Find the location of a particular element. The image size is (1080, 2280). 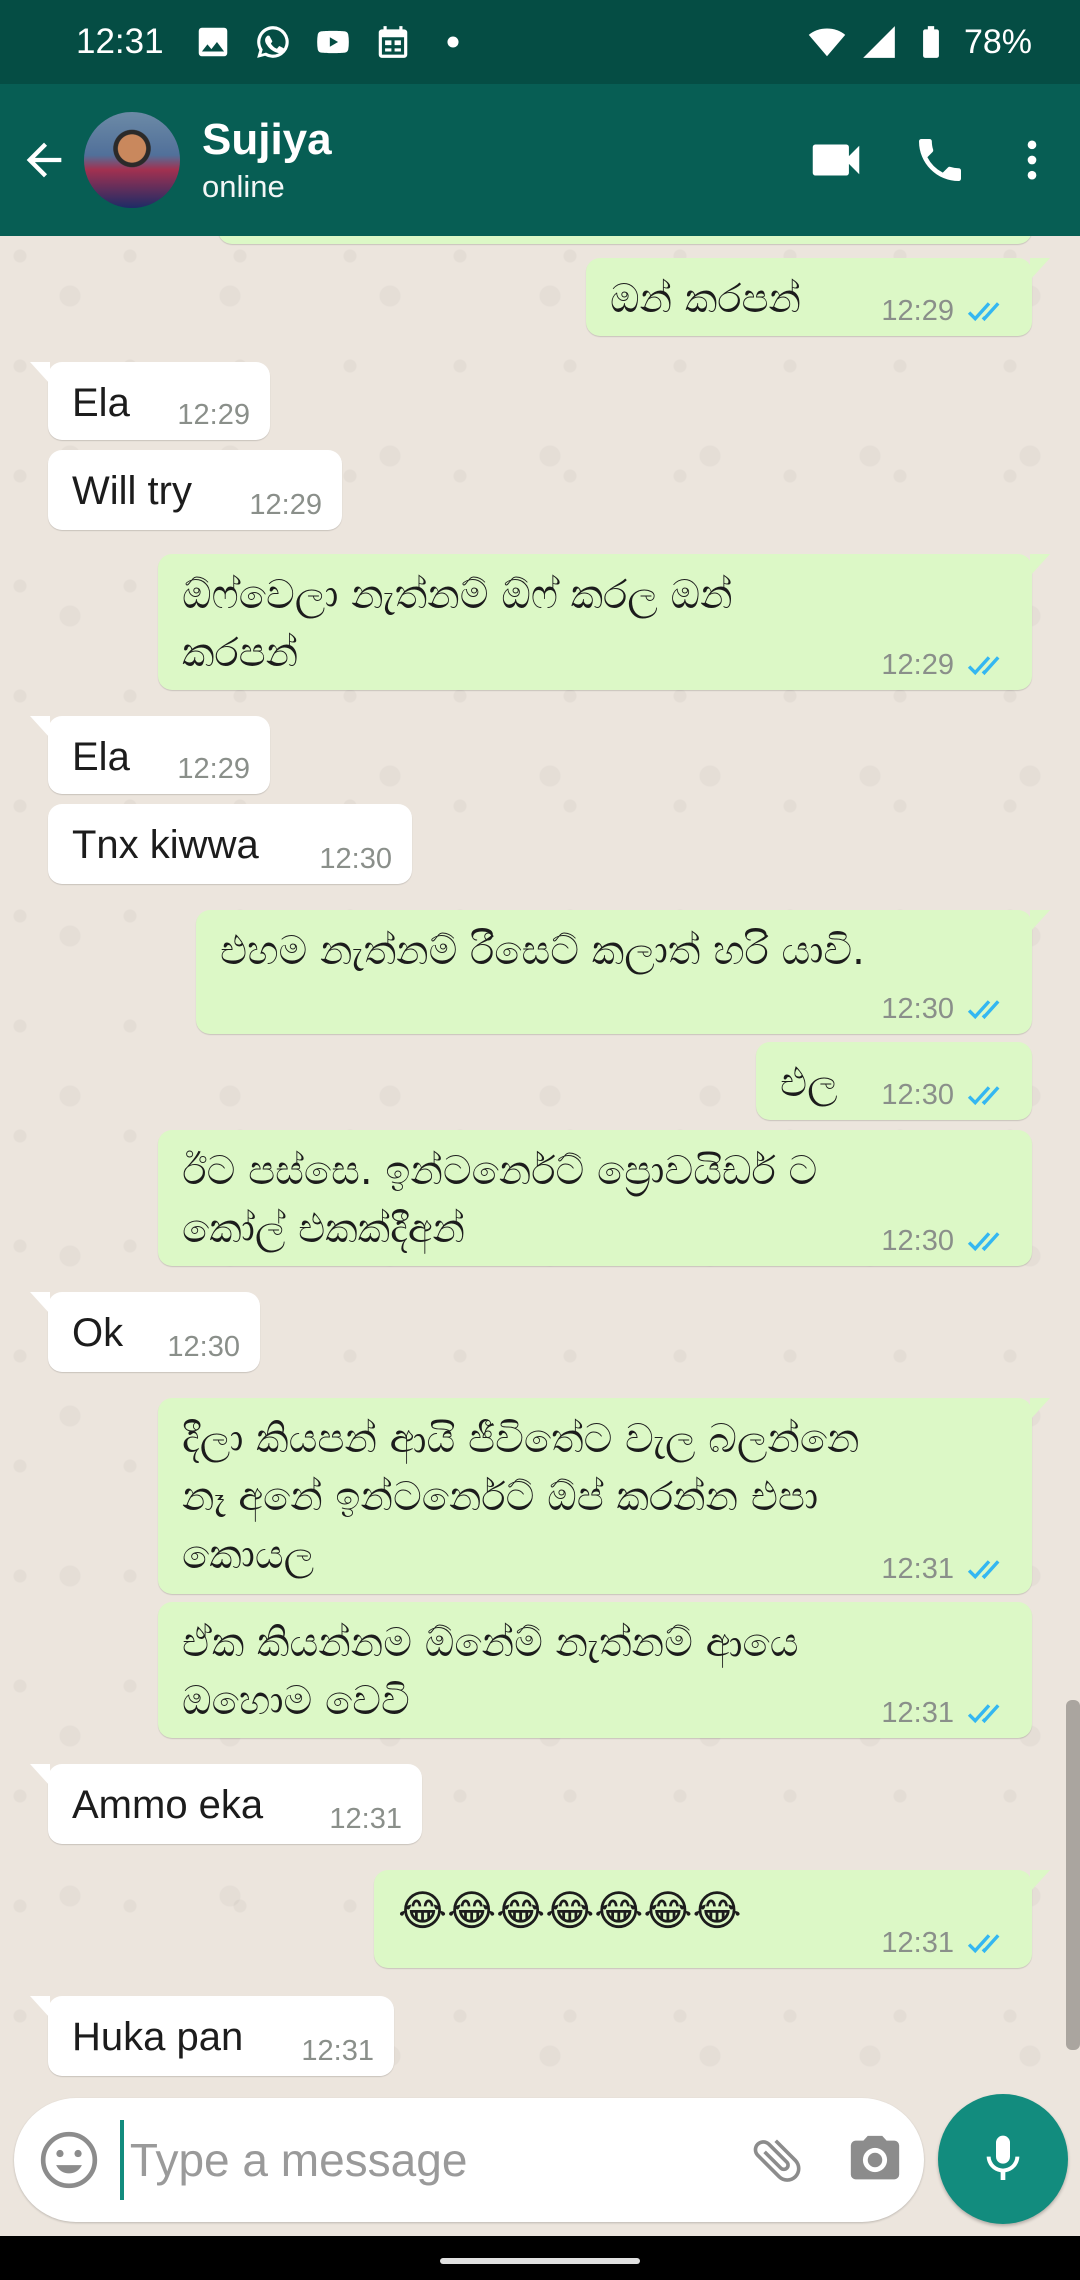

video-call-button is located at coordinates (836, 160).